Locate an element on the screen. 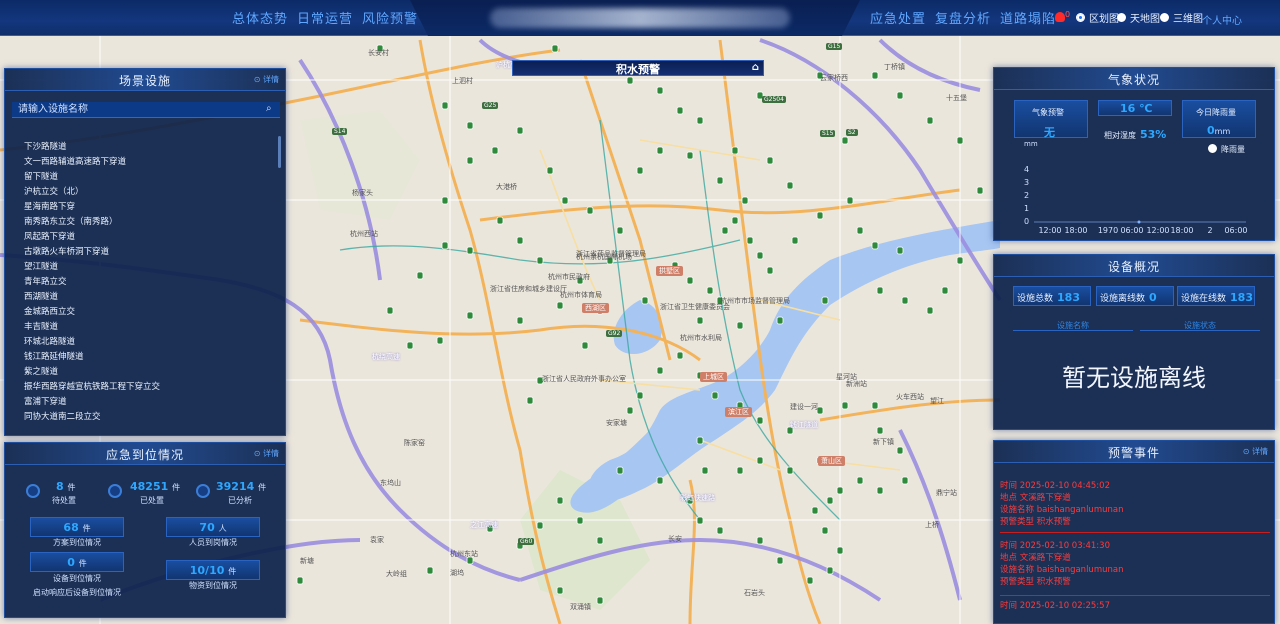 The height and width of the screenshot is (624, 1280). nav-daily-operation: 日常运营 is located at coordinates (325, 17).